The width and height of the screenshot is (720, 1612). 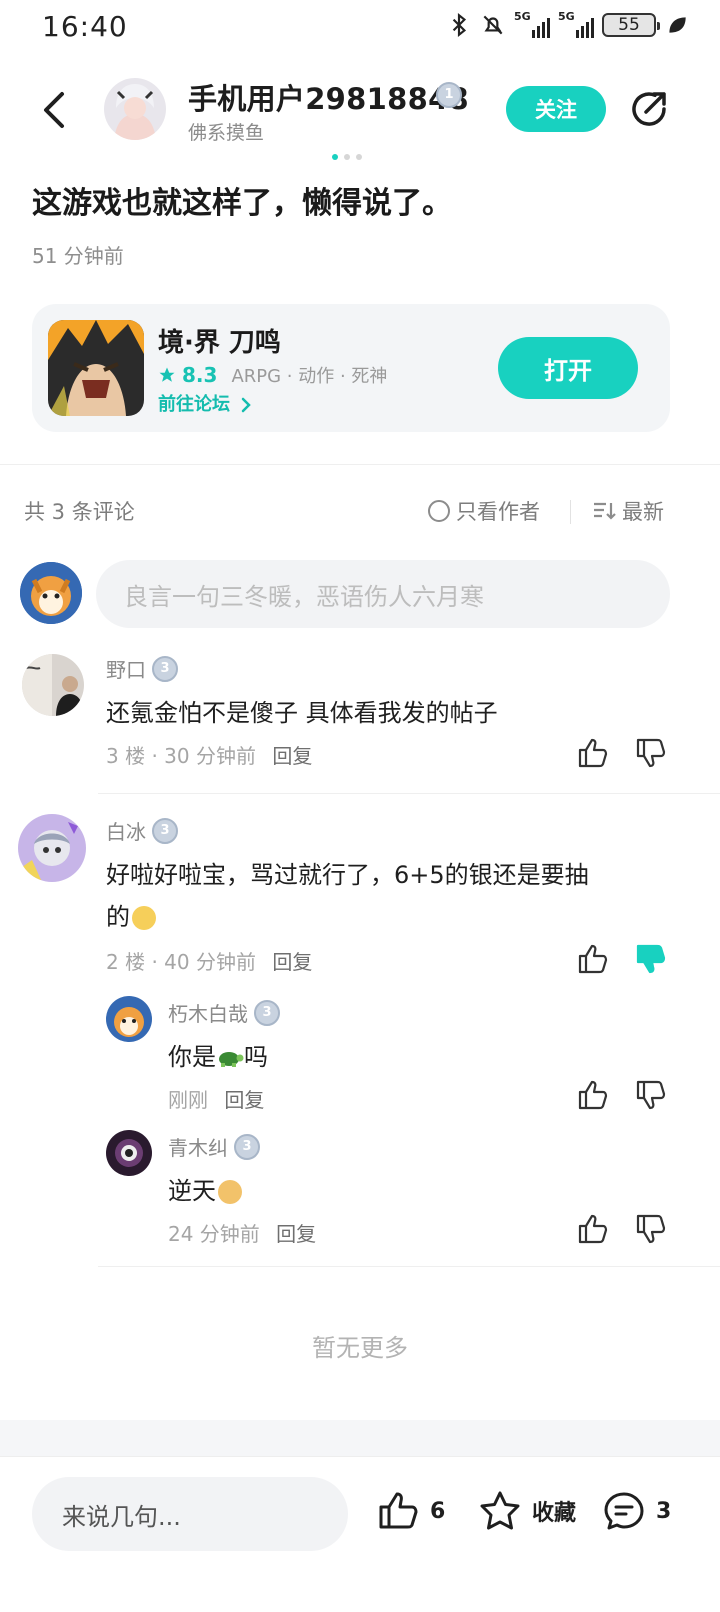 I want to click on game-icon, so click(x=96, y=368).